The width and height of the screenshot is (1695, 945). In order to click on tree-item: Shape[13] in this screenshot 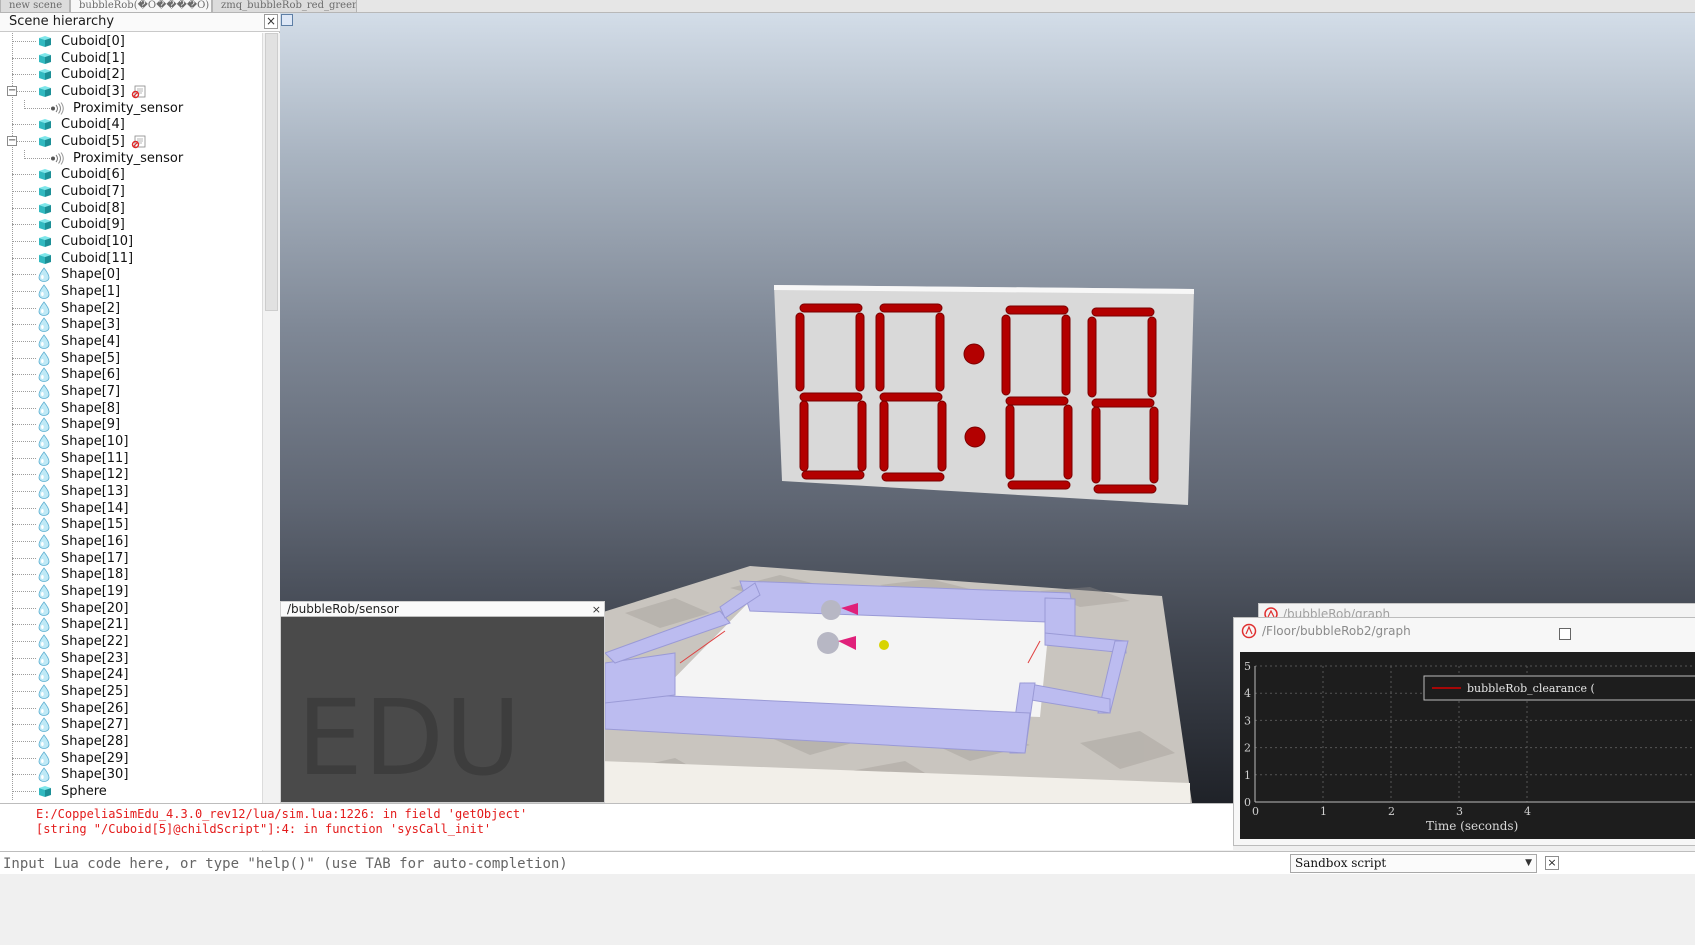, I will do `click(131, 491)`.